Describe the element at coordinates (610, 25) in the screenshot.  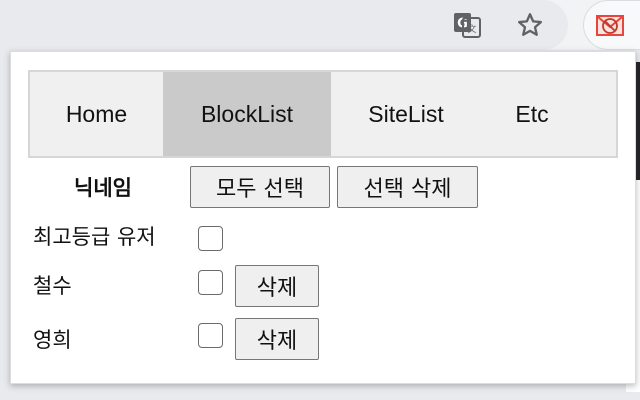
I see `extension-block-icon` at that location.